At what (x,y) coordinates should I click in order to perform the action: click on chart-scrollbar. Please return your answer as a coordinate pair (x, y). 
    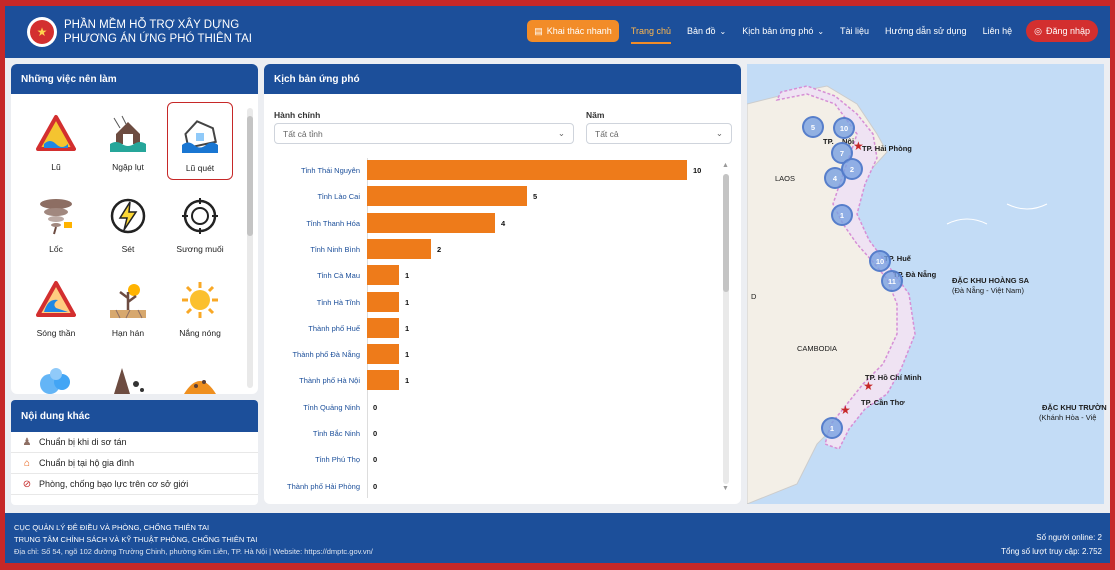
    Looking at the image, I should click on (726, 329).